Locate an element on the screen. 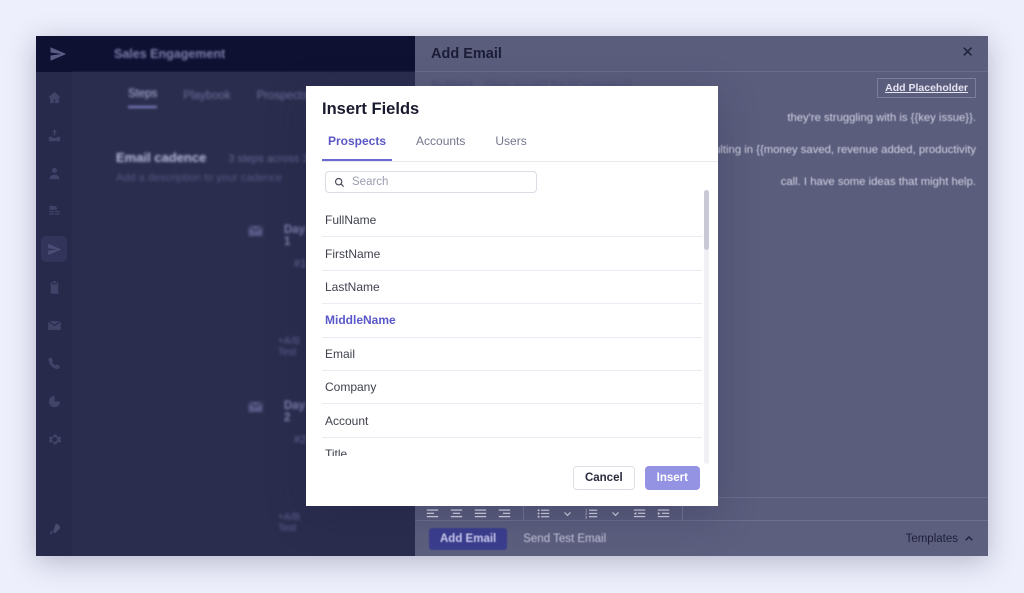 Image resolution: width=1024 pixels, height=593 pixels. insert-button: Insert is located at coordinates (672, 478).